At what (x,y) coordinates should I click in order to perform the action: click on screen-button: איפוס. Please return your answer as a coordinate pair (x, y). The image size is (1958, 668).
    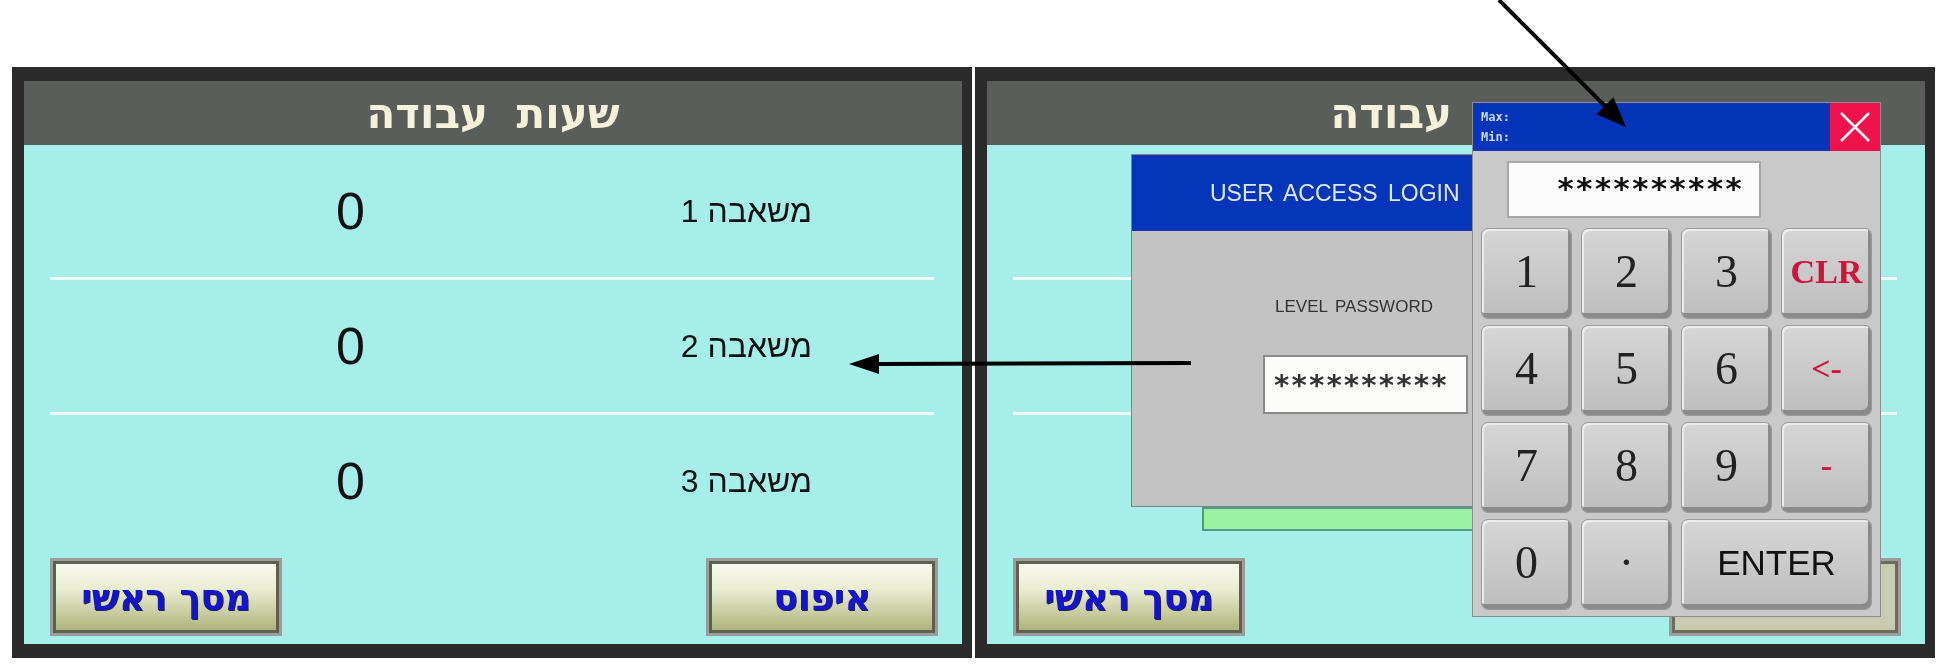
    Looking at the image, I should click on (822, 597).